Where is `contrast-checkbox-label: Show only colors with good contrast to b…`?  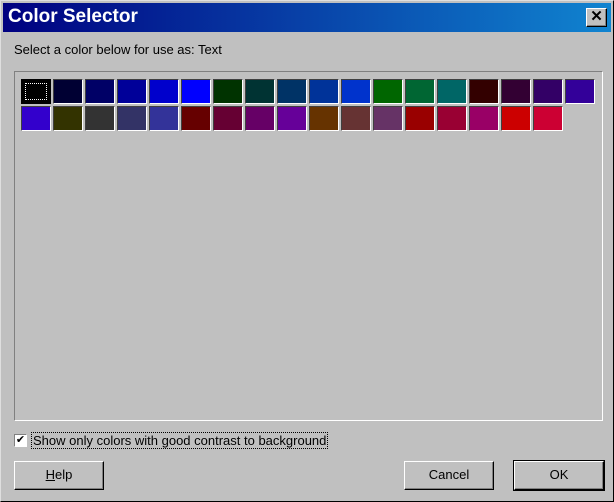
contrast-checkbox-label: Show only colors with good contrast to b… is located at coordinates (180, 440).